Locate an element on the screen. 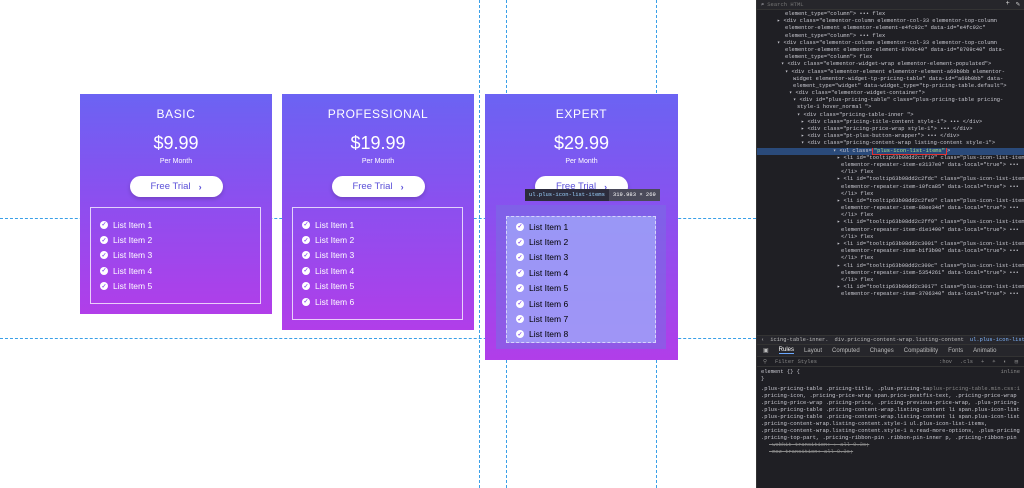  hov-toggle: :hov is located at coordinates (945, 362).